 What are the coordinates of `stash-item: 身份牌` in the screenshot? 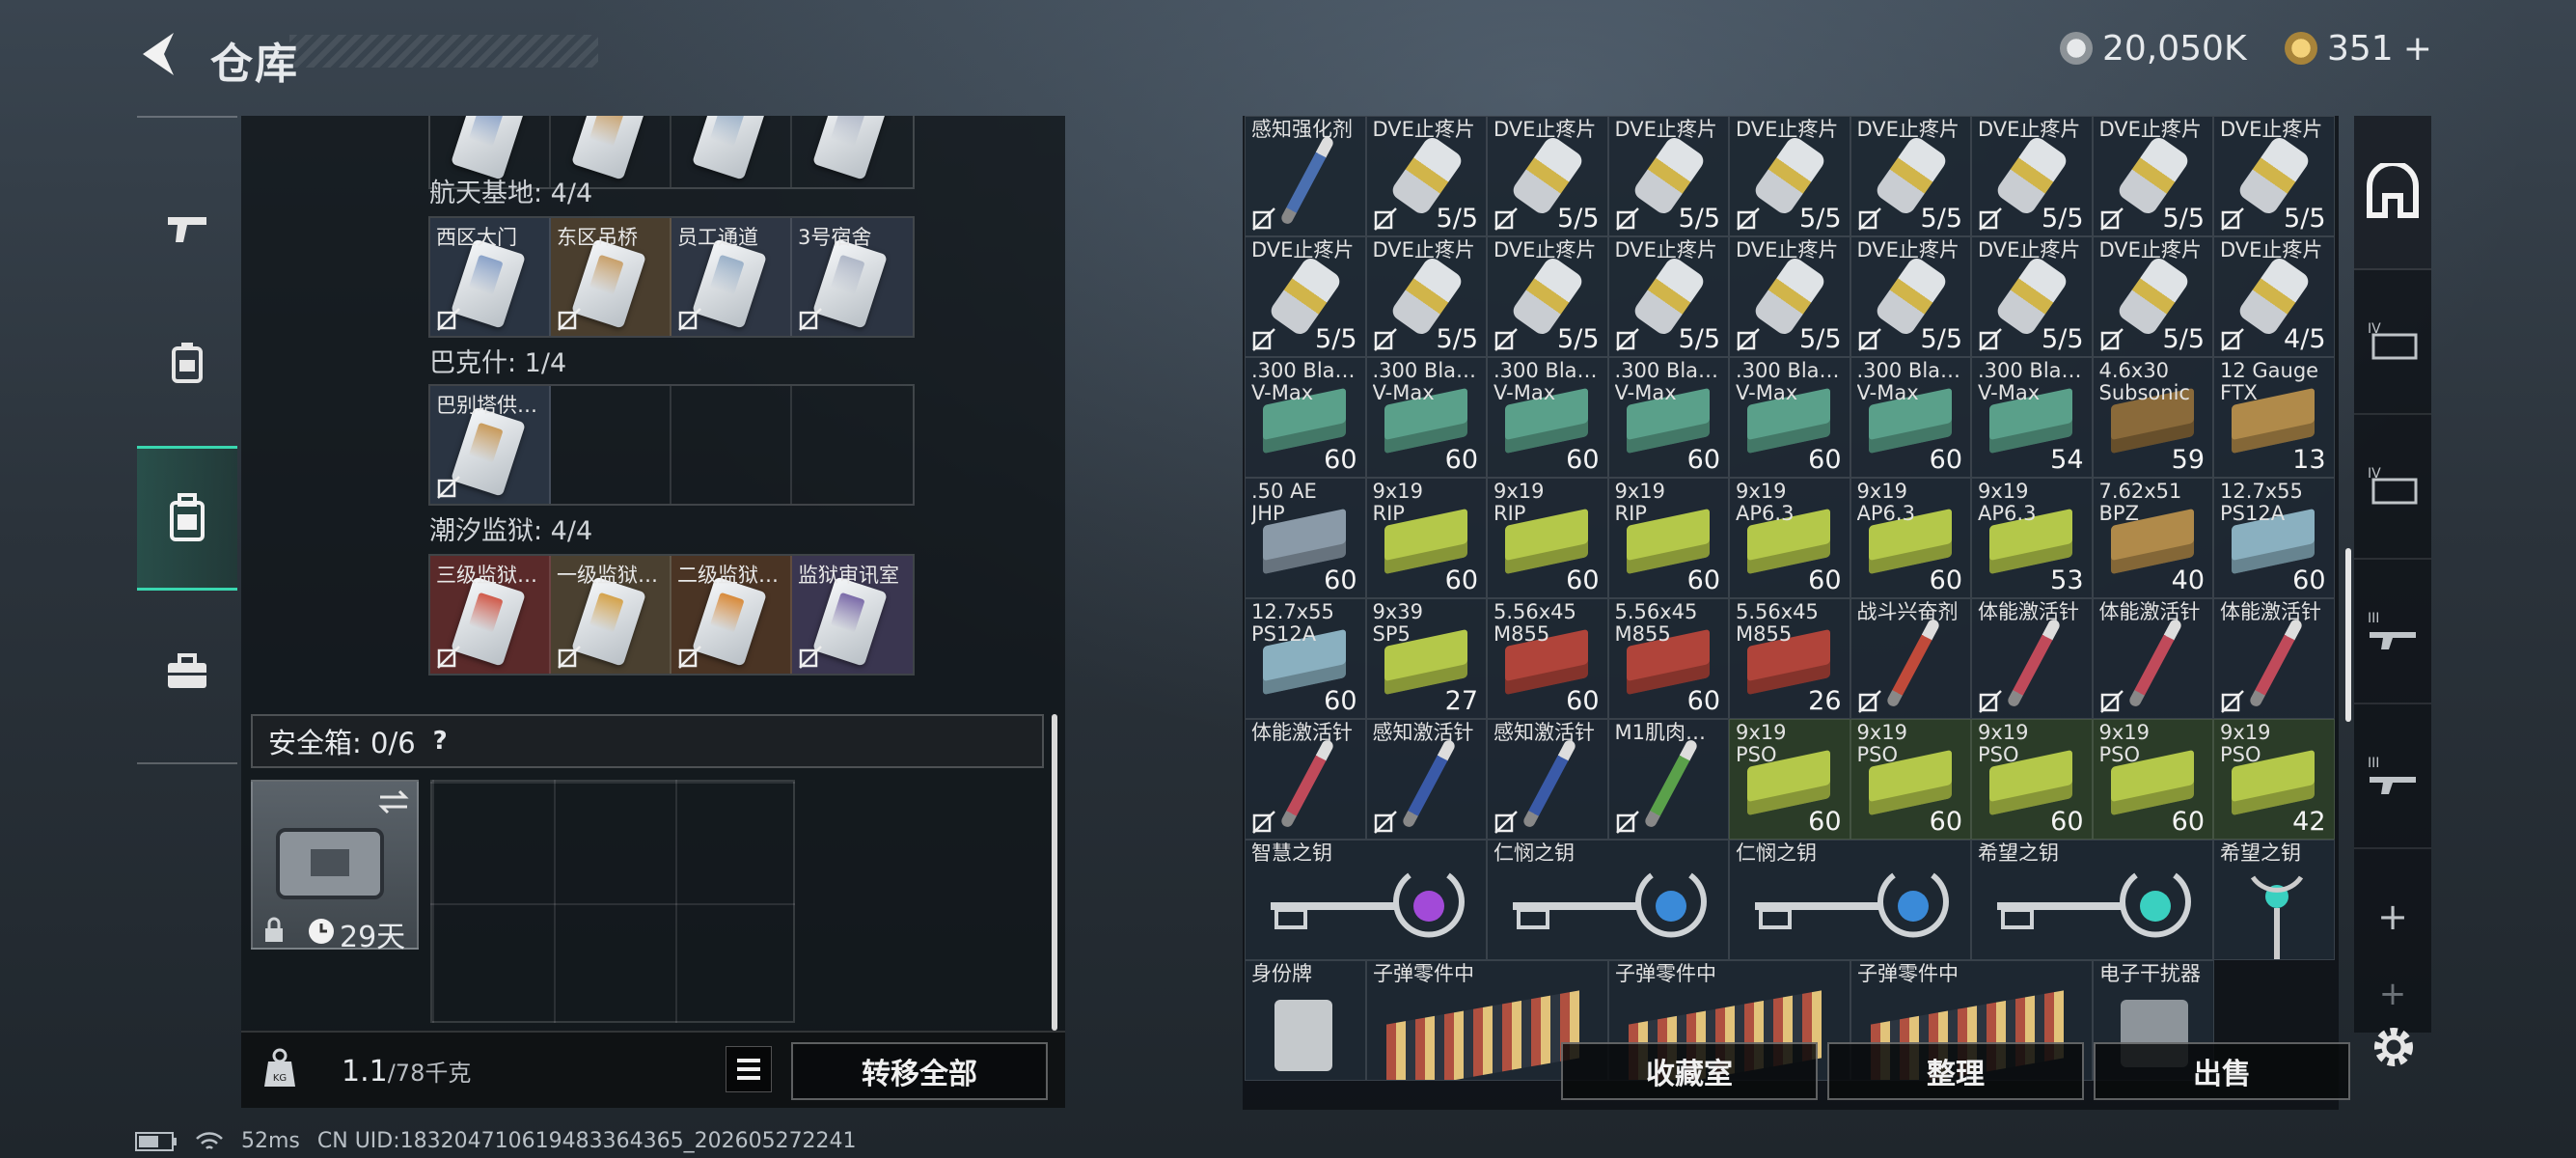 It's located at (1305, 1020).